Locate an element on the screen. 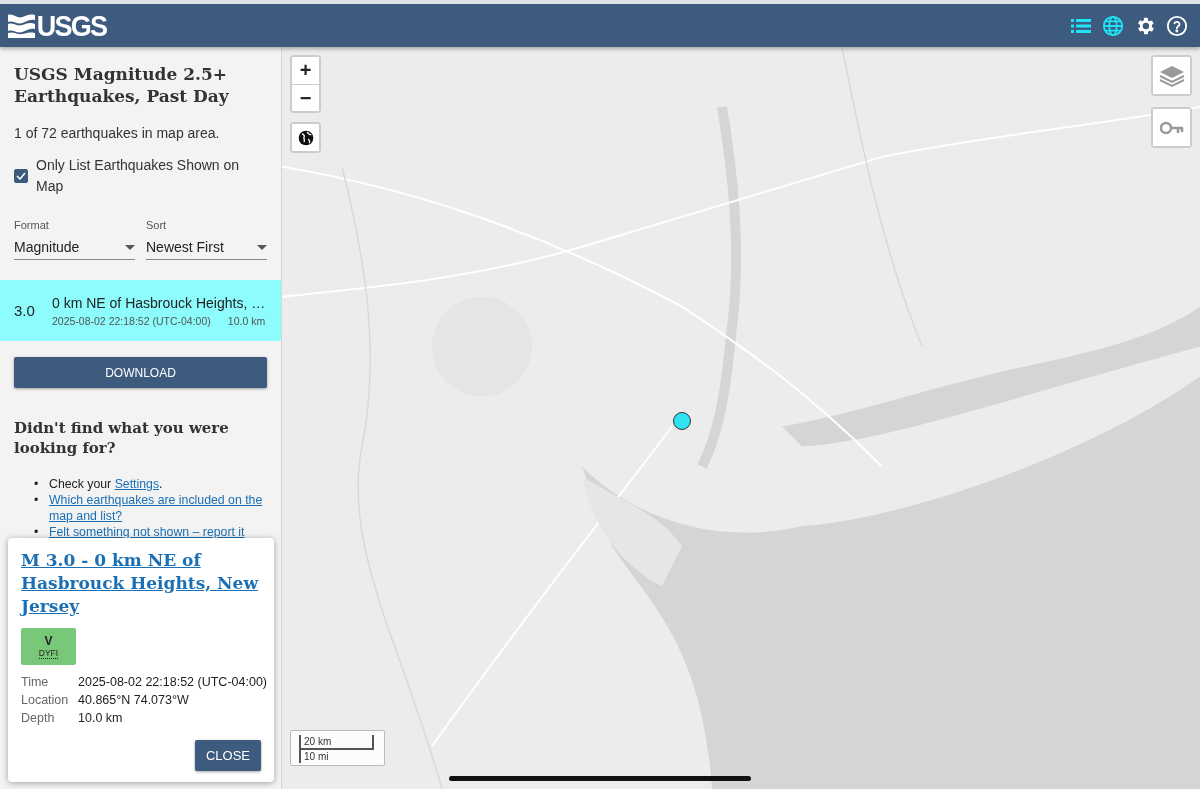 This screenshot has width=1200, height=789. earthquake-title-link: M 3.0 - 0 km NE of Hasbrouck Heights, New Jersey is located at coordinates (141, 583).